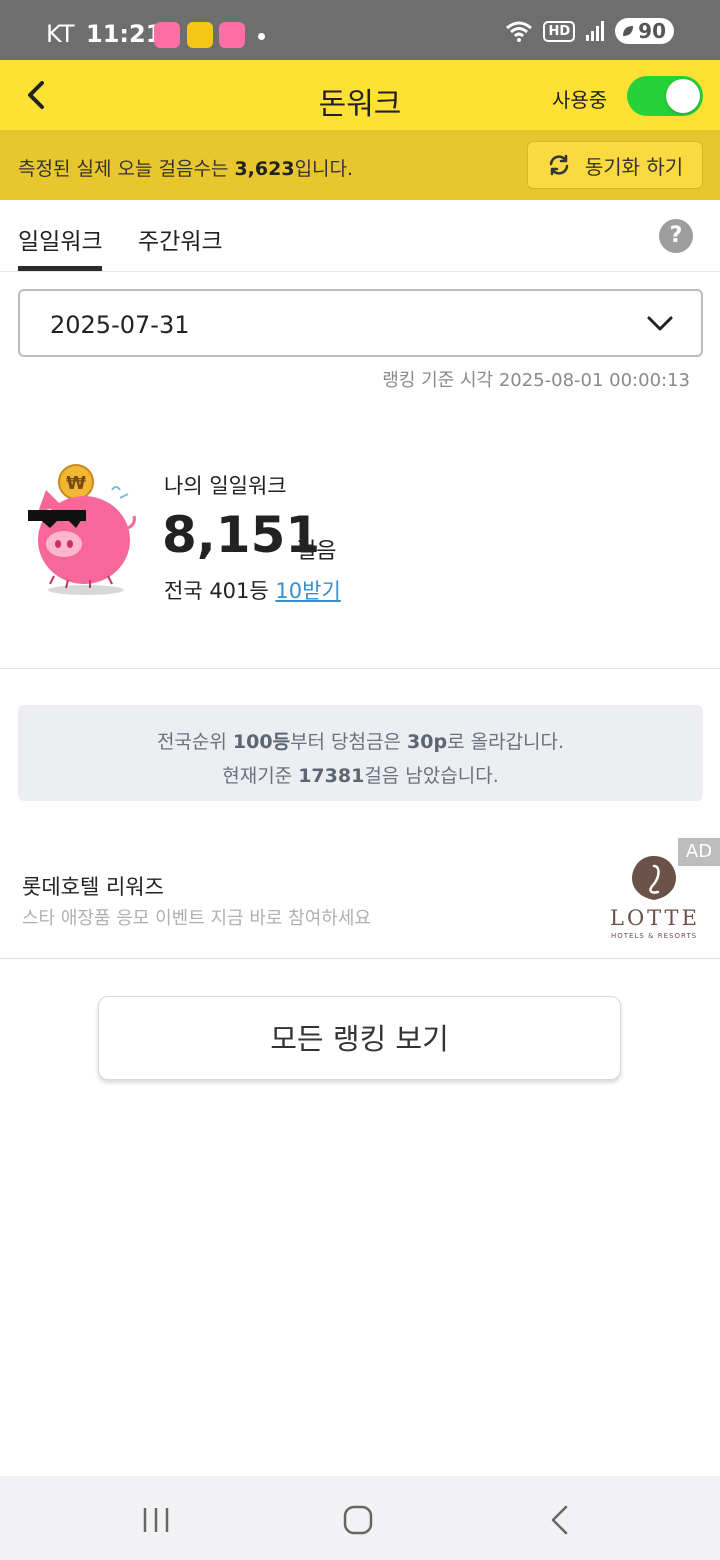 This screenshot has width=720, height=1560. I want to click on measured-steps-bar: 측정된 실제 오늘 걸음수는 3,623입니다. 동기화 하기, so click(360, 165).